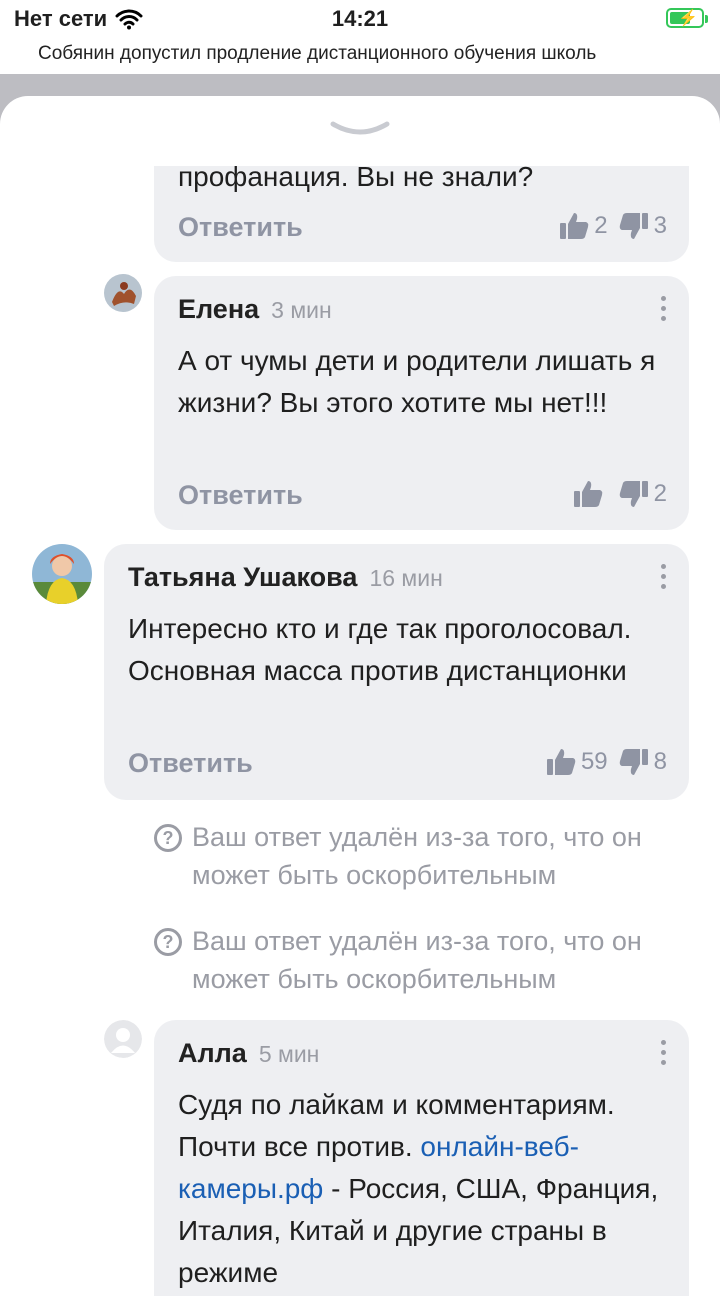 The width and height of the screenshot is (720, 1296). I want to click on comment-author: Елена, so click(218, 309).